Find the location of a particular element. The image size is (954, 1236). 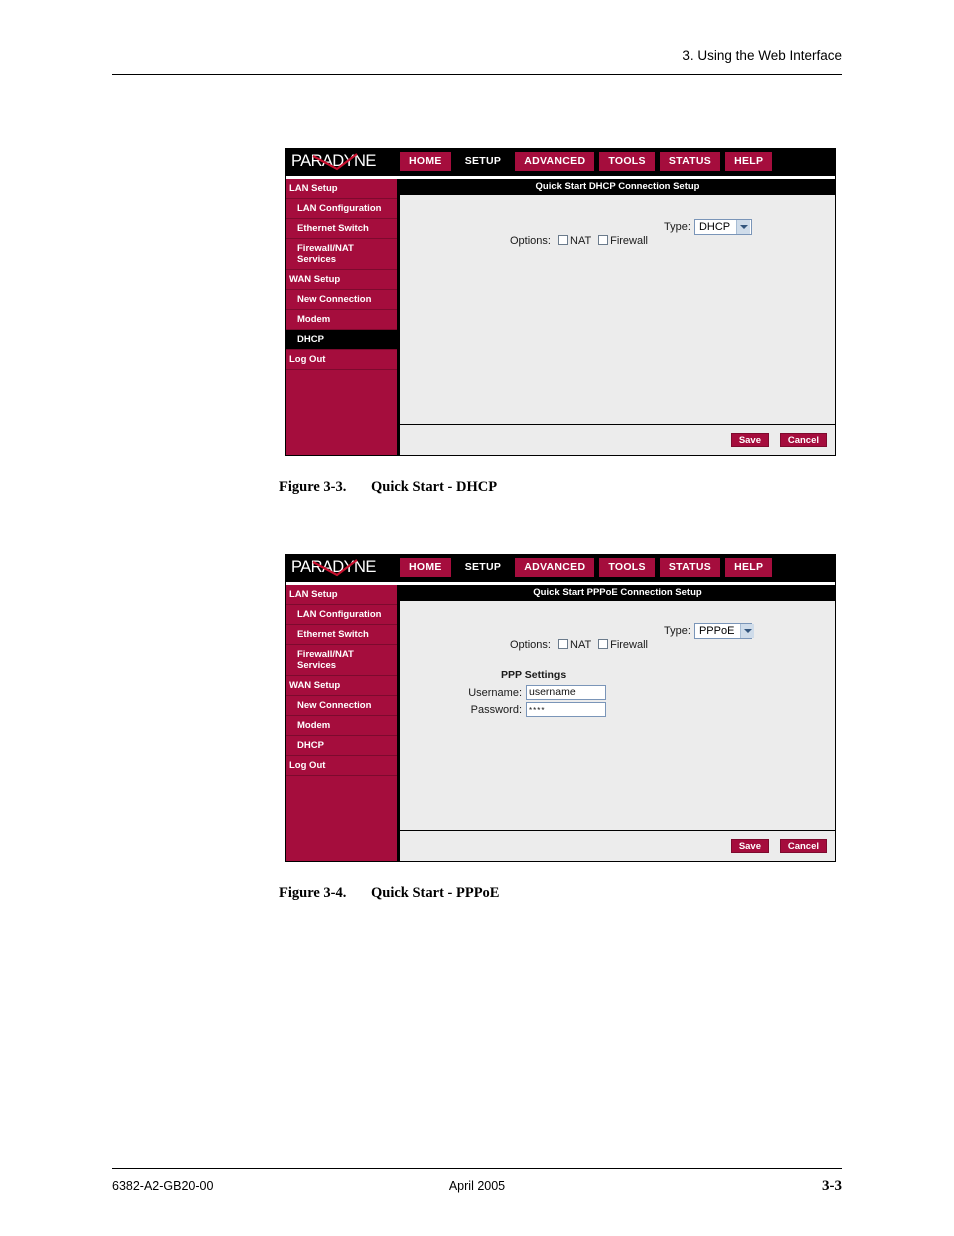

ppp-settings-title: PPP Settings is located at coordinates (534, 675).